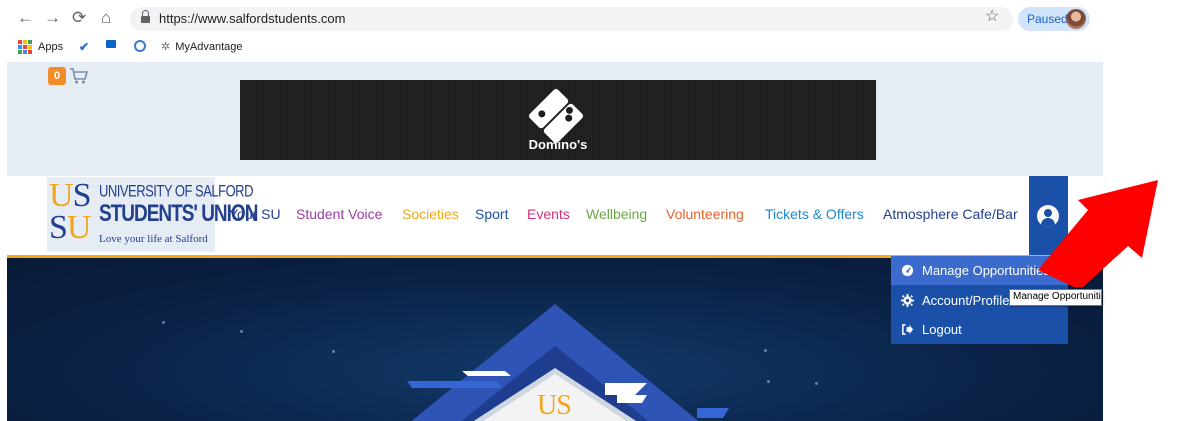 The height and width of the screenshot is (421, 1178). Describe the element at coordinates (1047, 19) in the screenshot. I see `profile-status: Paused` at that location.